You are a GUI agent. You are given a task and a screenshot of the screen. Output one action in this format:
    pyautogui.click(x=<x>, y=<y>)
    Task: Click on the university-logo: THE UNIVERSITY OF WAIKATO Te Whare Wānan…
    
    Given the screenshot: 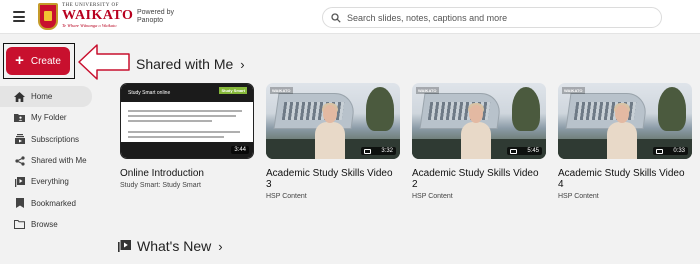 What is the action you would take?
    pyautogui.click(x=88, y=17)
    